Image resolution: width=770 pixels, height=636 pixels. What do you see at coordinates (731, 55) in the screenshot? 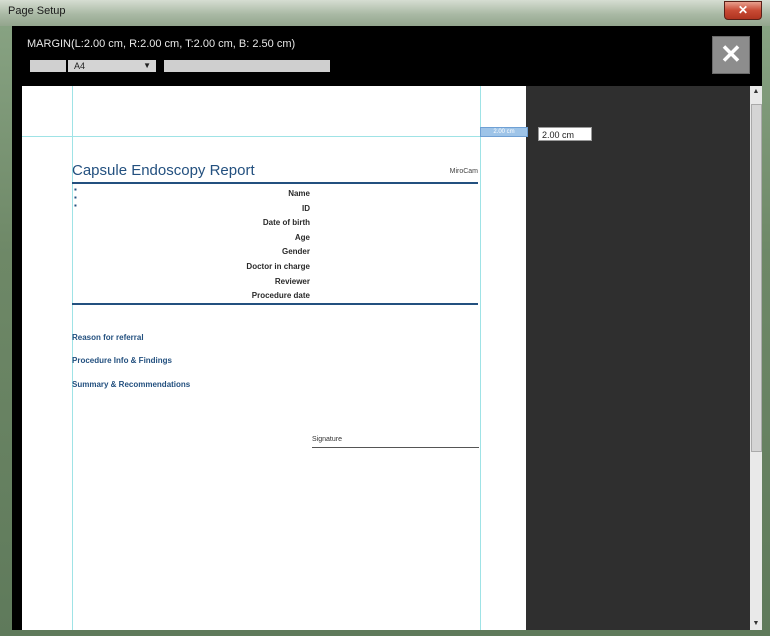
I see `close-button: ✕` at bounding box center [731, 55].